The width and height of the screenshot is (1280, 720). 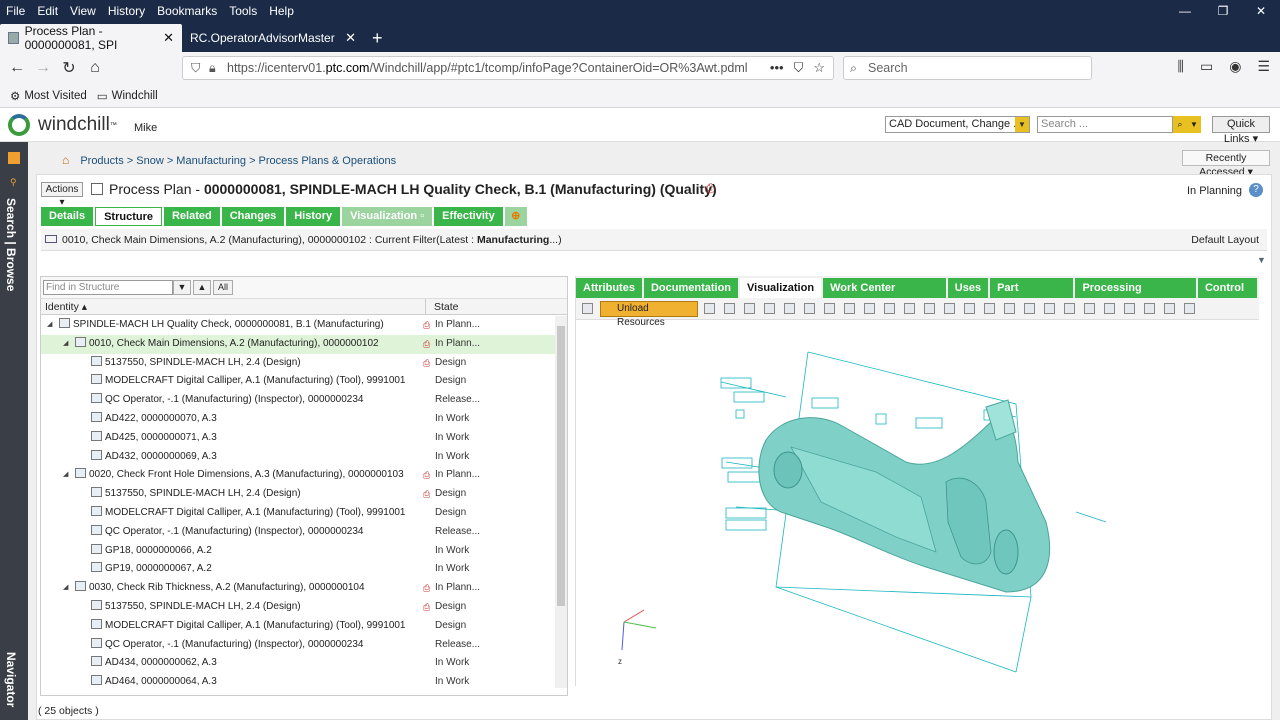 What do you see at coordinates (298, 419) in the screenshot?
I see `tree-row: AD422, 0000000070, A.3 In Work` at bounding box center [298, 419].